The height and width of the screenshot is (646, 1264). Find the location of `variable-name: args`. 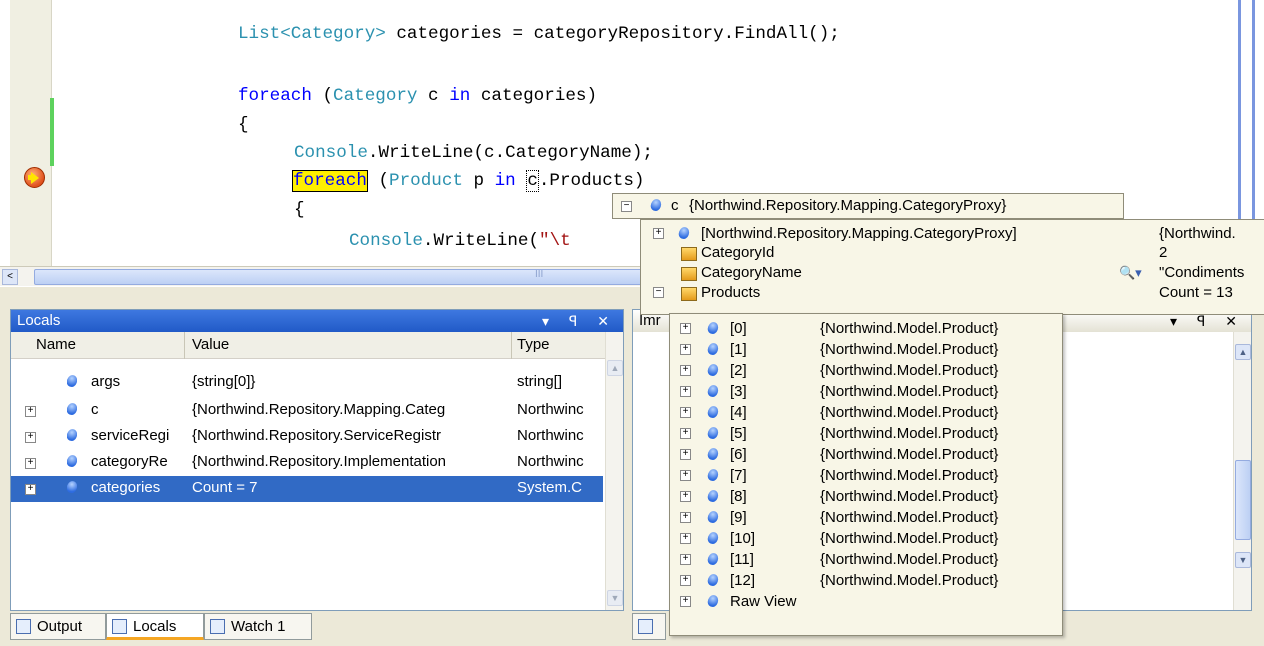

variable-name: args is located at coordinates (106, 381).